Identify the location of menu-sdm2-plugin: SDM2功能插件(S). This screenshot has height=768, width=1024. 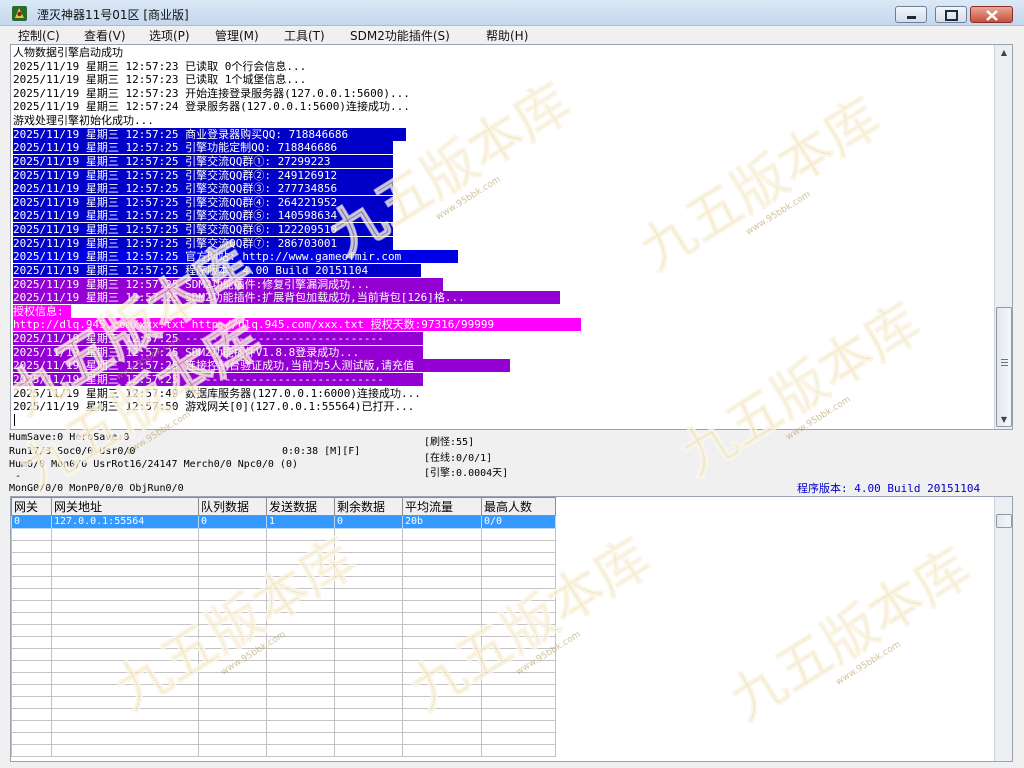
(400, 35).